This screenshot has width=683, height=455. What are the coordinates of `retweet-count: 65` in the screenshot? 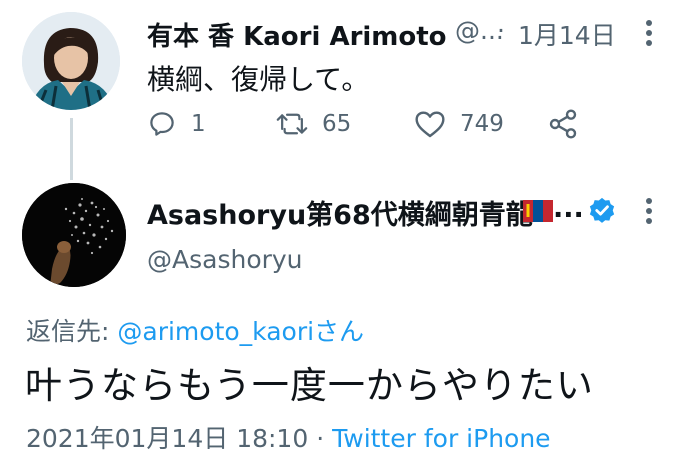 It's located at (337, 124).